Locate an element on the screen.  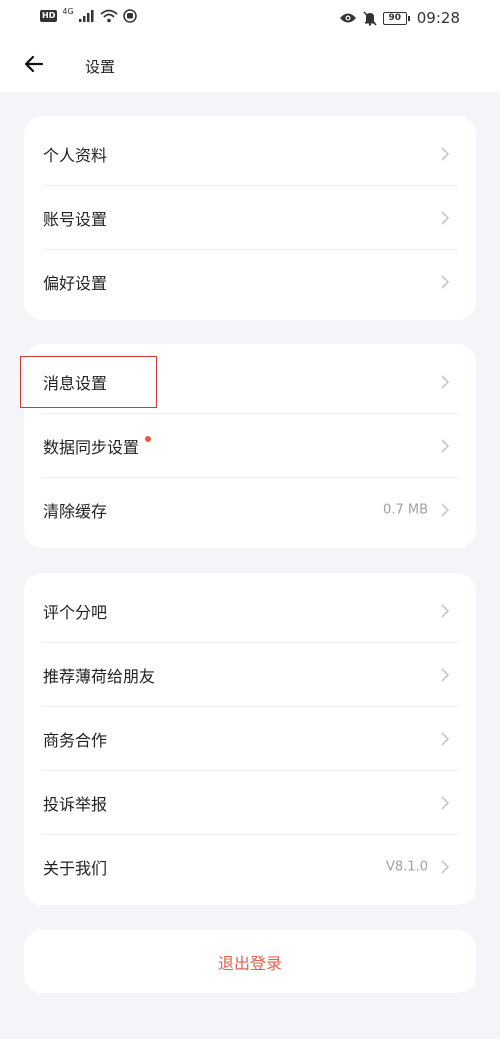
status-bar: HD 4G 90 09:28 is located at coordinates (250, 19).